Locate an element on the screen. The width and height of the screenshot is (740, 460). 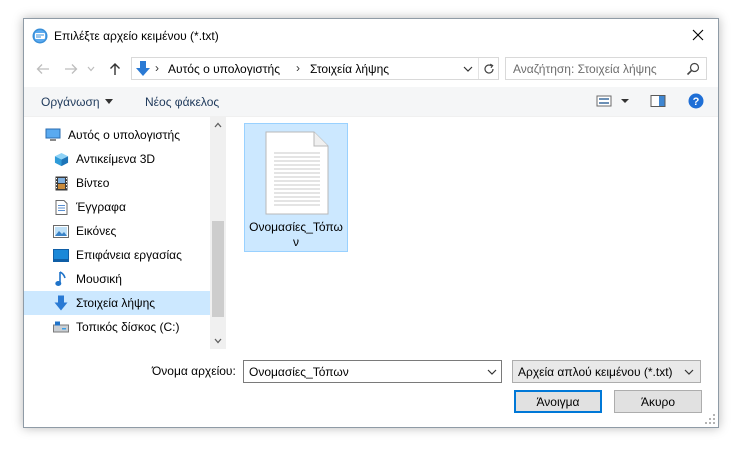
refresh-icon is located at coordinates (488, 68).